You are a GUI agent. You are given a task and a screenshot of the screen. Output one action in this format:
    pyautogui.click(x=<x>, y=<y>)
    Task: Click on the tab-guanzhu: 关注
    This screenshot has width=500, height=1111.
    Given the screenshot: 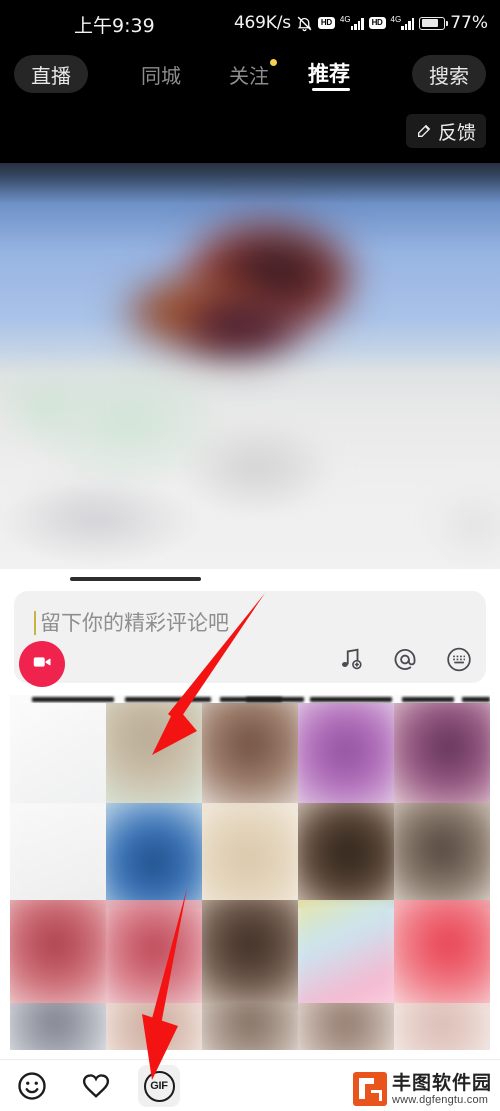 What is the action you would take?
    pyautogui.click(x=253, y=74)
    